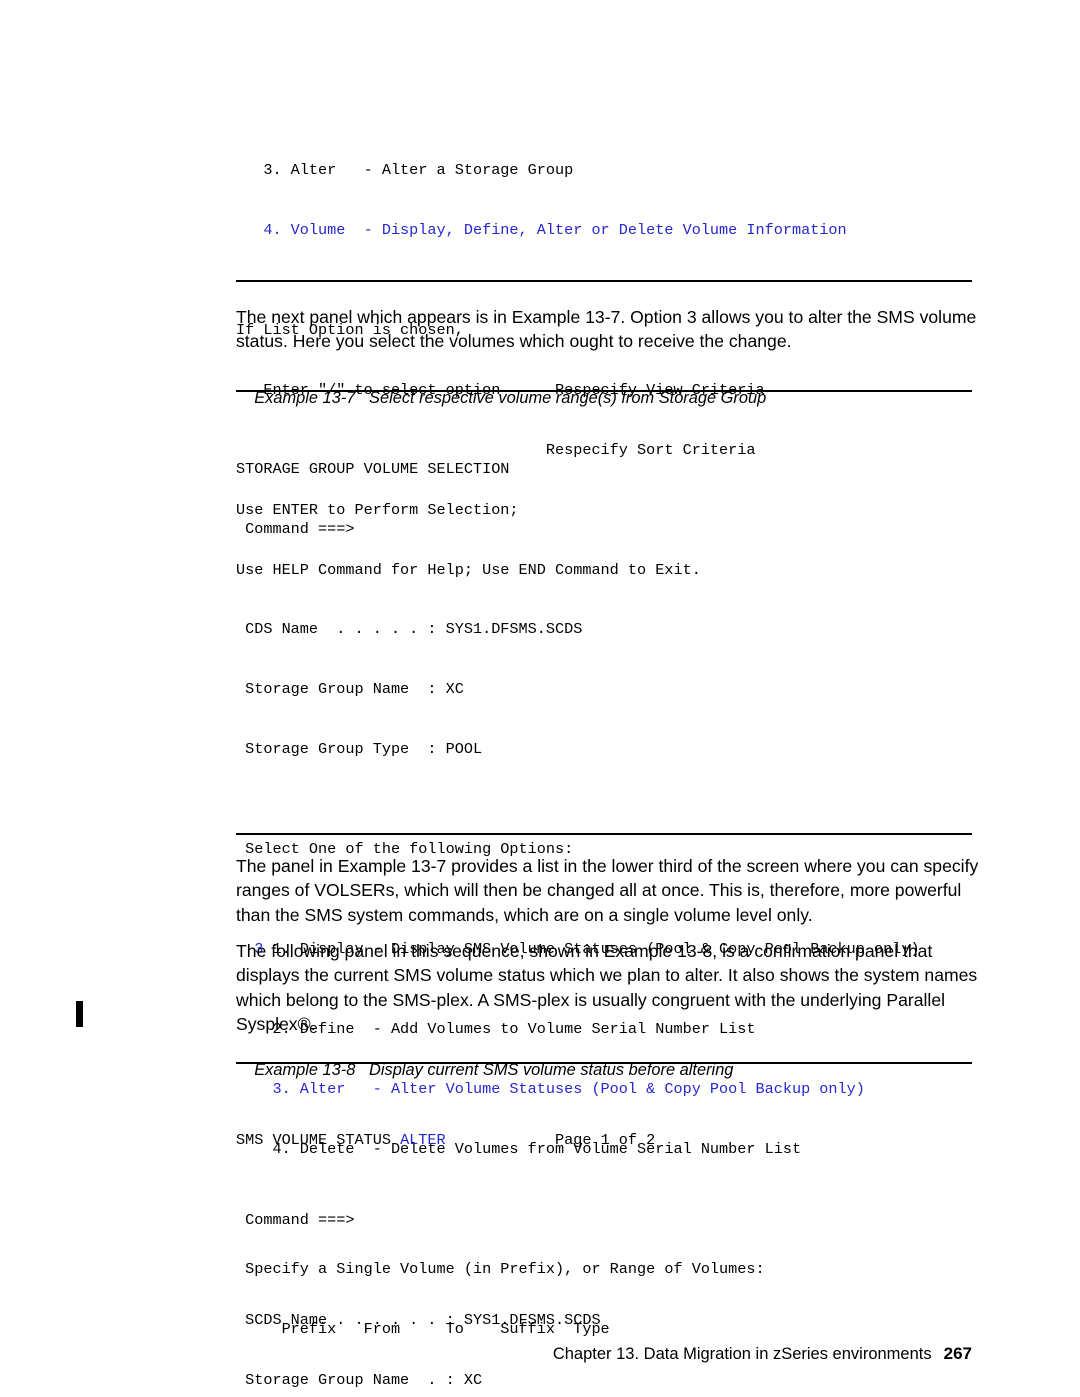 The width and height of the screenshot is (1080, 1397). I want to click on footer-page-number: 267, so click(957, 1353).